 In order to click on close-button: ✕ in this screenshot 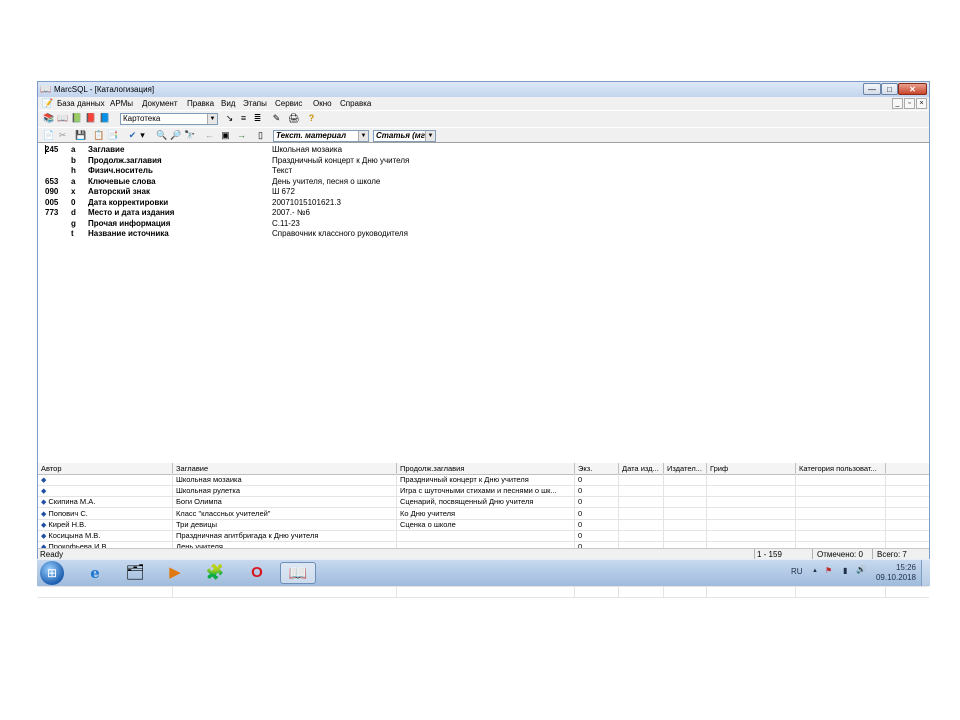, I will do `click(912, 89)`.